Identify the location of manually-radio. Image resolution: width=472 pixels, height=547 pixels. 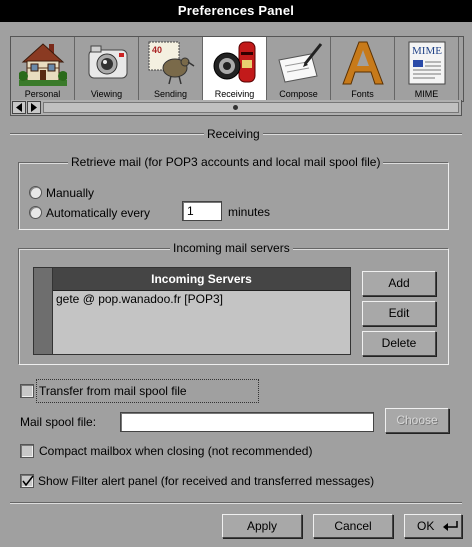
(35, 192).